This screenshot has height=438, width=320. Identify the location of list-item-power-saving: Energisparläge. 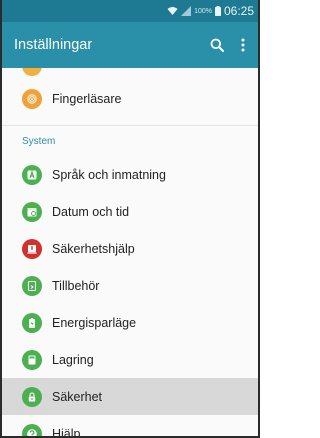
(130, 322).